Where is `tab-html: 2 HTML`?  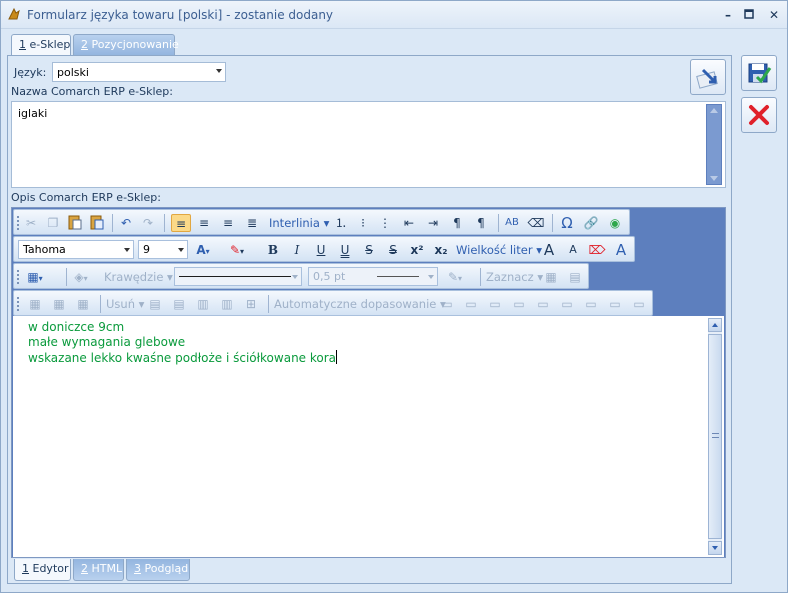
tab-html: 2 HTML is located at coordinates (98, 570).